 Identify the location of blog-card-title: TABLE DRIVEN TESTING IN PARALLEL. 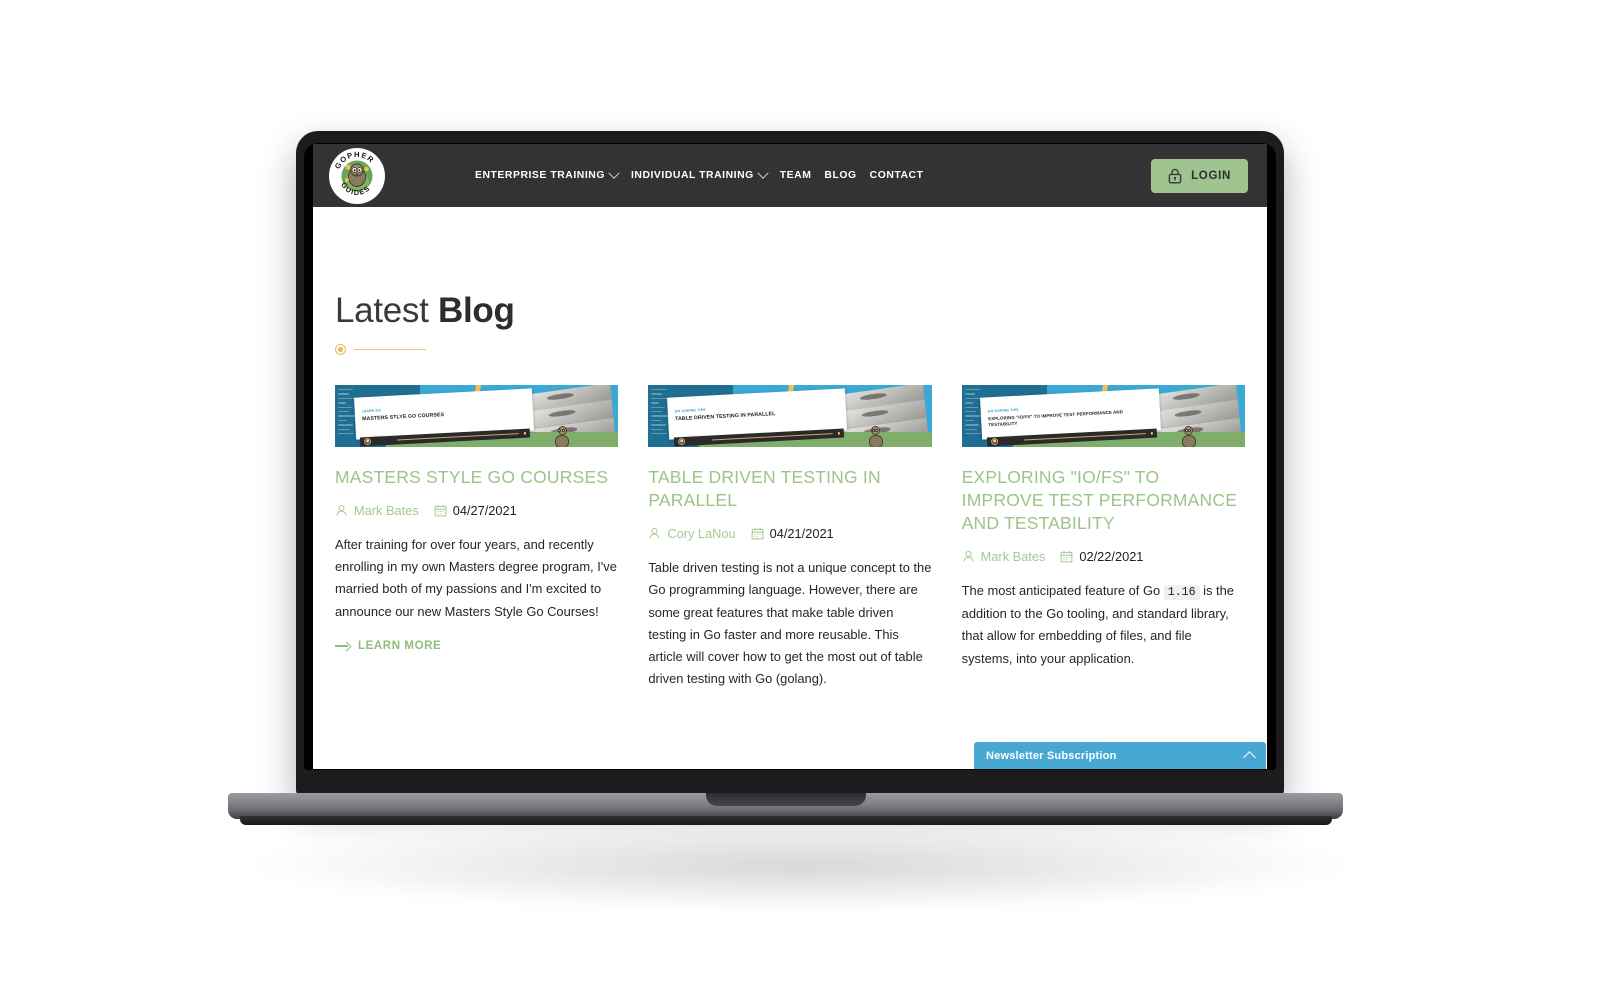
(789, 489).